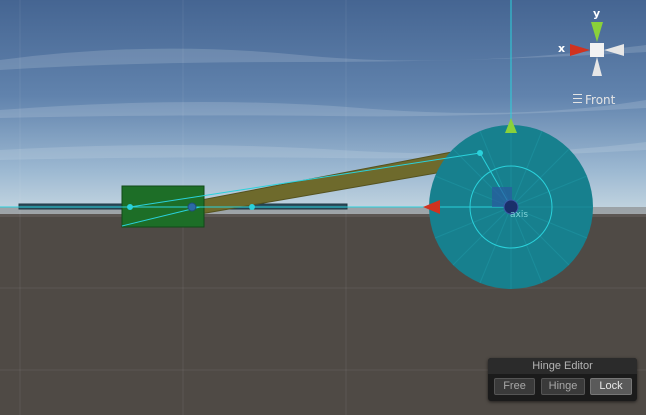  Describe the element at coordinates (611, 386) in the screenshot. I see `lock-button: Lock` at that location.